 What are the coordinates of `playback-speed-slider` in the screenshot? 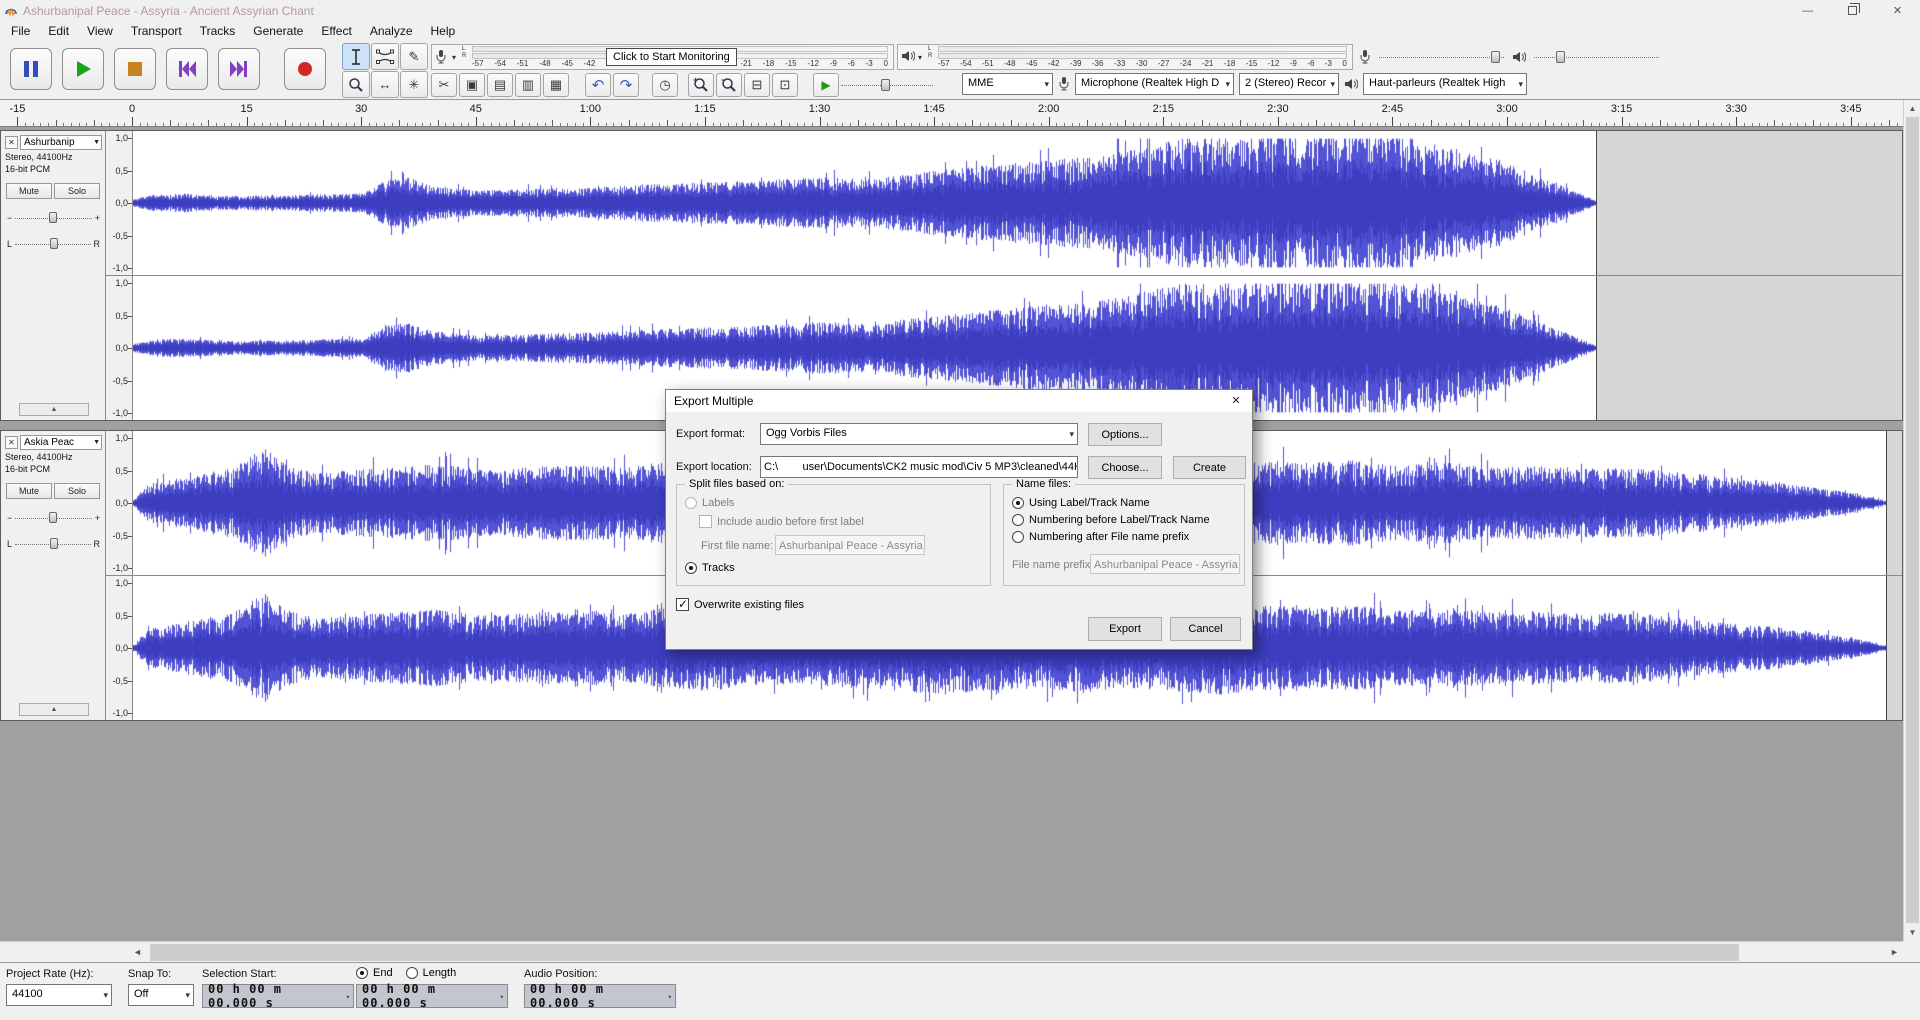 It's located at (887, 85).